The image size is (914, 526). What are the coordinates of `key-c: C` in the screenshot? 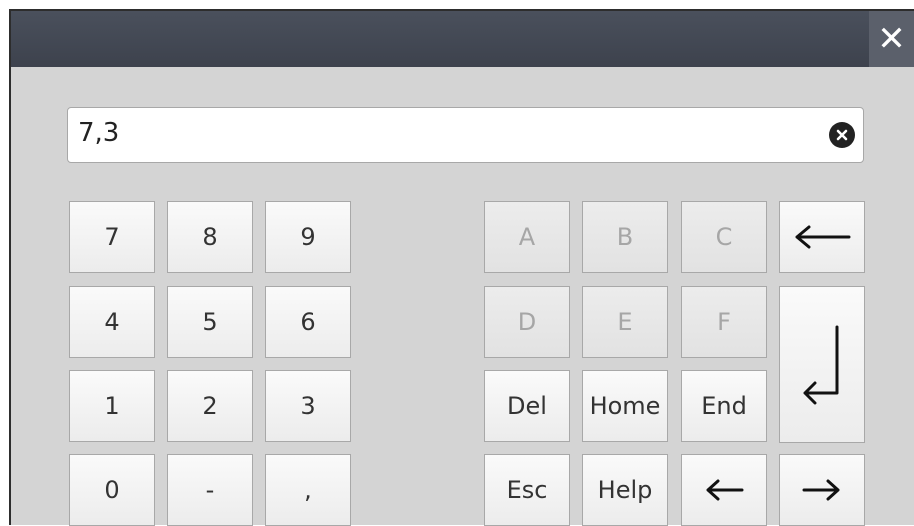 It's located at (724, 237).